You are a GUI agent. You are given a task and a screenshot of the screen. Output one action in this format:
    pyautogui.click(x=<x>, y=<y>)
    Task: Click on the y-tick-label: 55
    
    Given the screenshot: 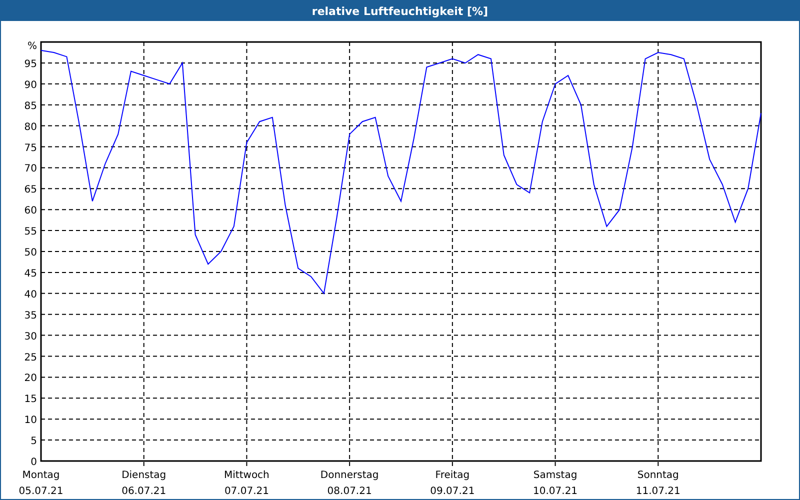 What is the action you would take?
    pyautogui.click(x=30, y=232)
    